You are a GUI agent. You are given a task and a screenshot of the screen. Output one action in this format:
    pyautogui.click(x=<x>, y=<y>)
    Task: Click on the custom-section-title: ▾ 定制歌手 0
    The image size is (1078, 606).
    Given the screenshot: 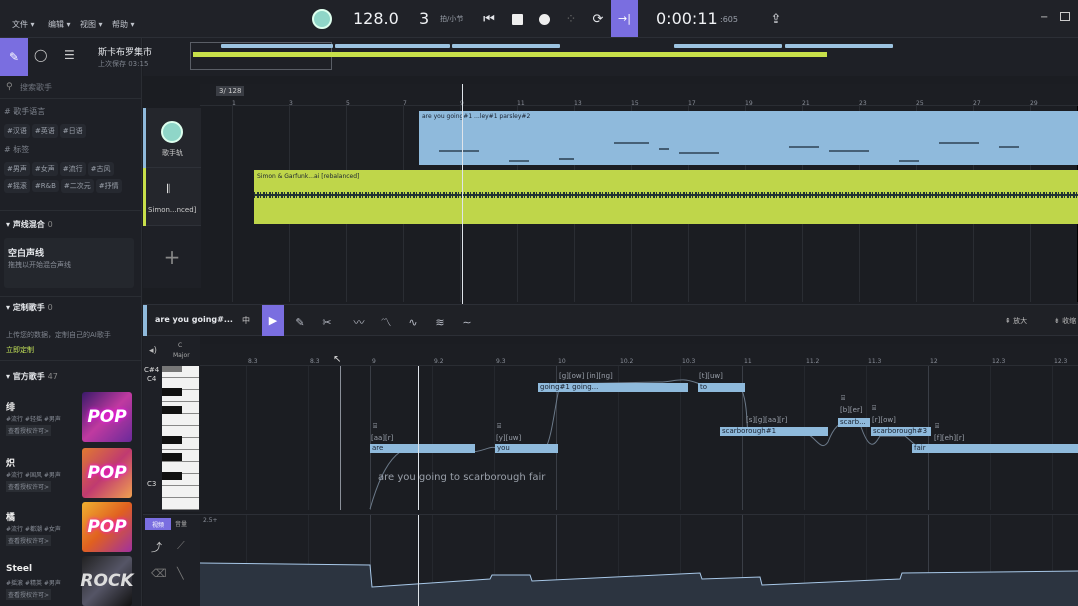 What is the action you would take?
    pyautogui.click(x=29, y=307)
    